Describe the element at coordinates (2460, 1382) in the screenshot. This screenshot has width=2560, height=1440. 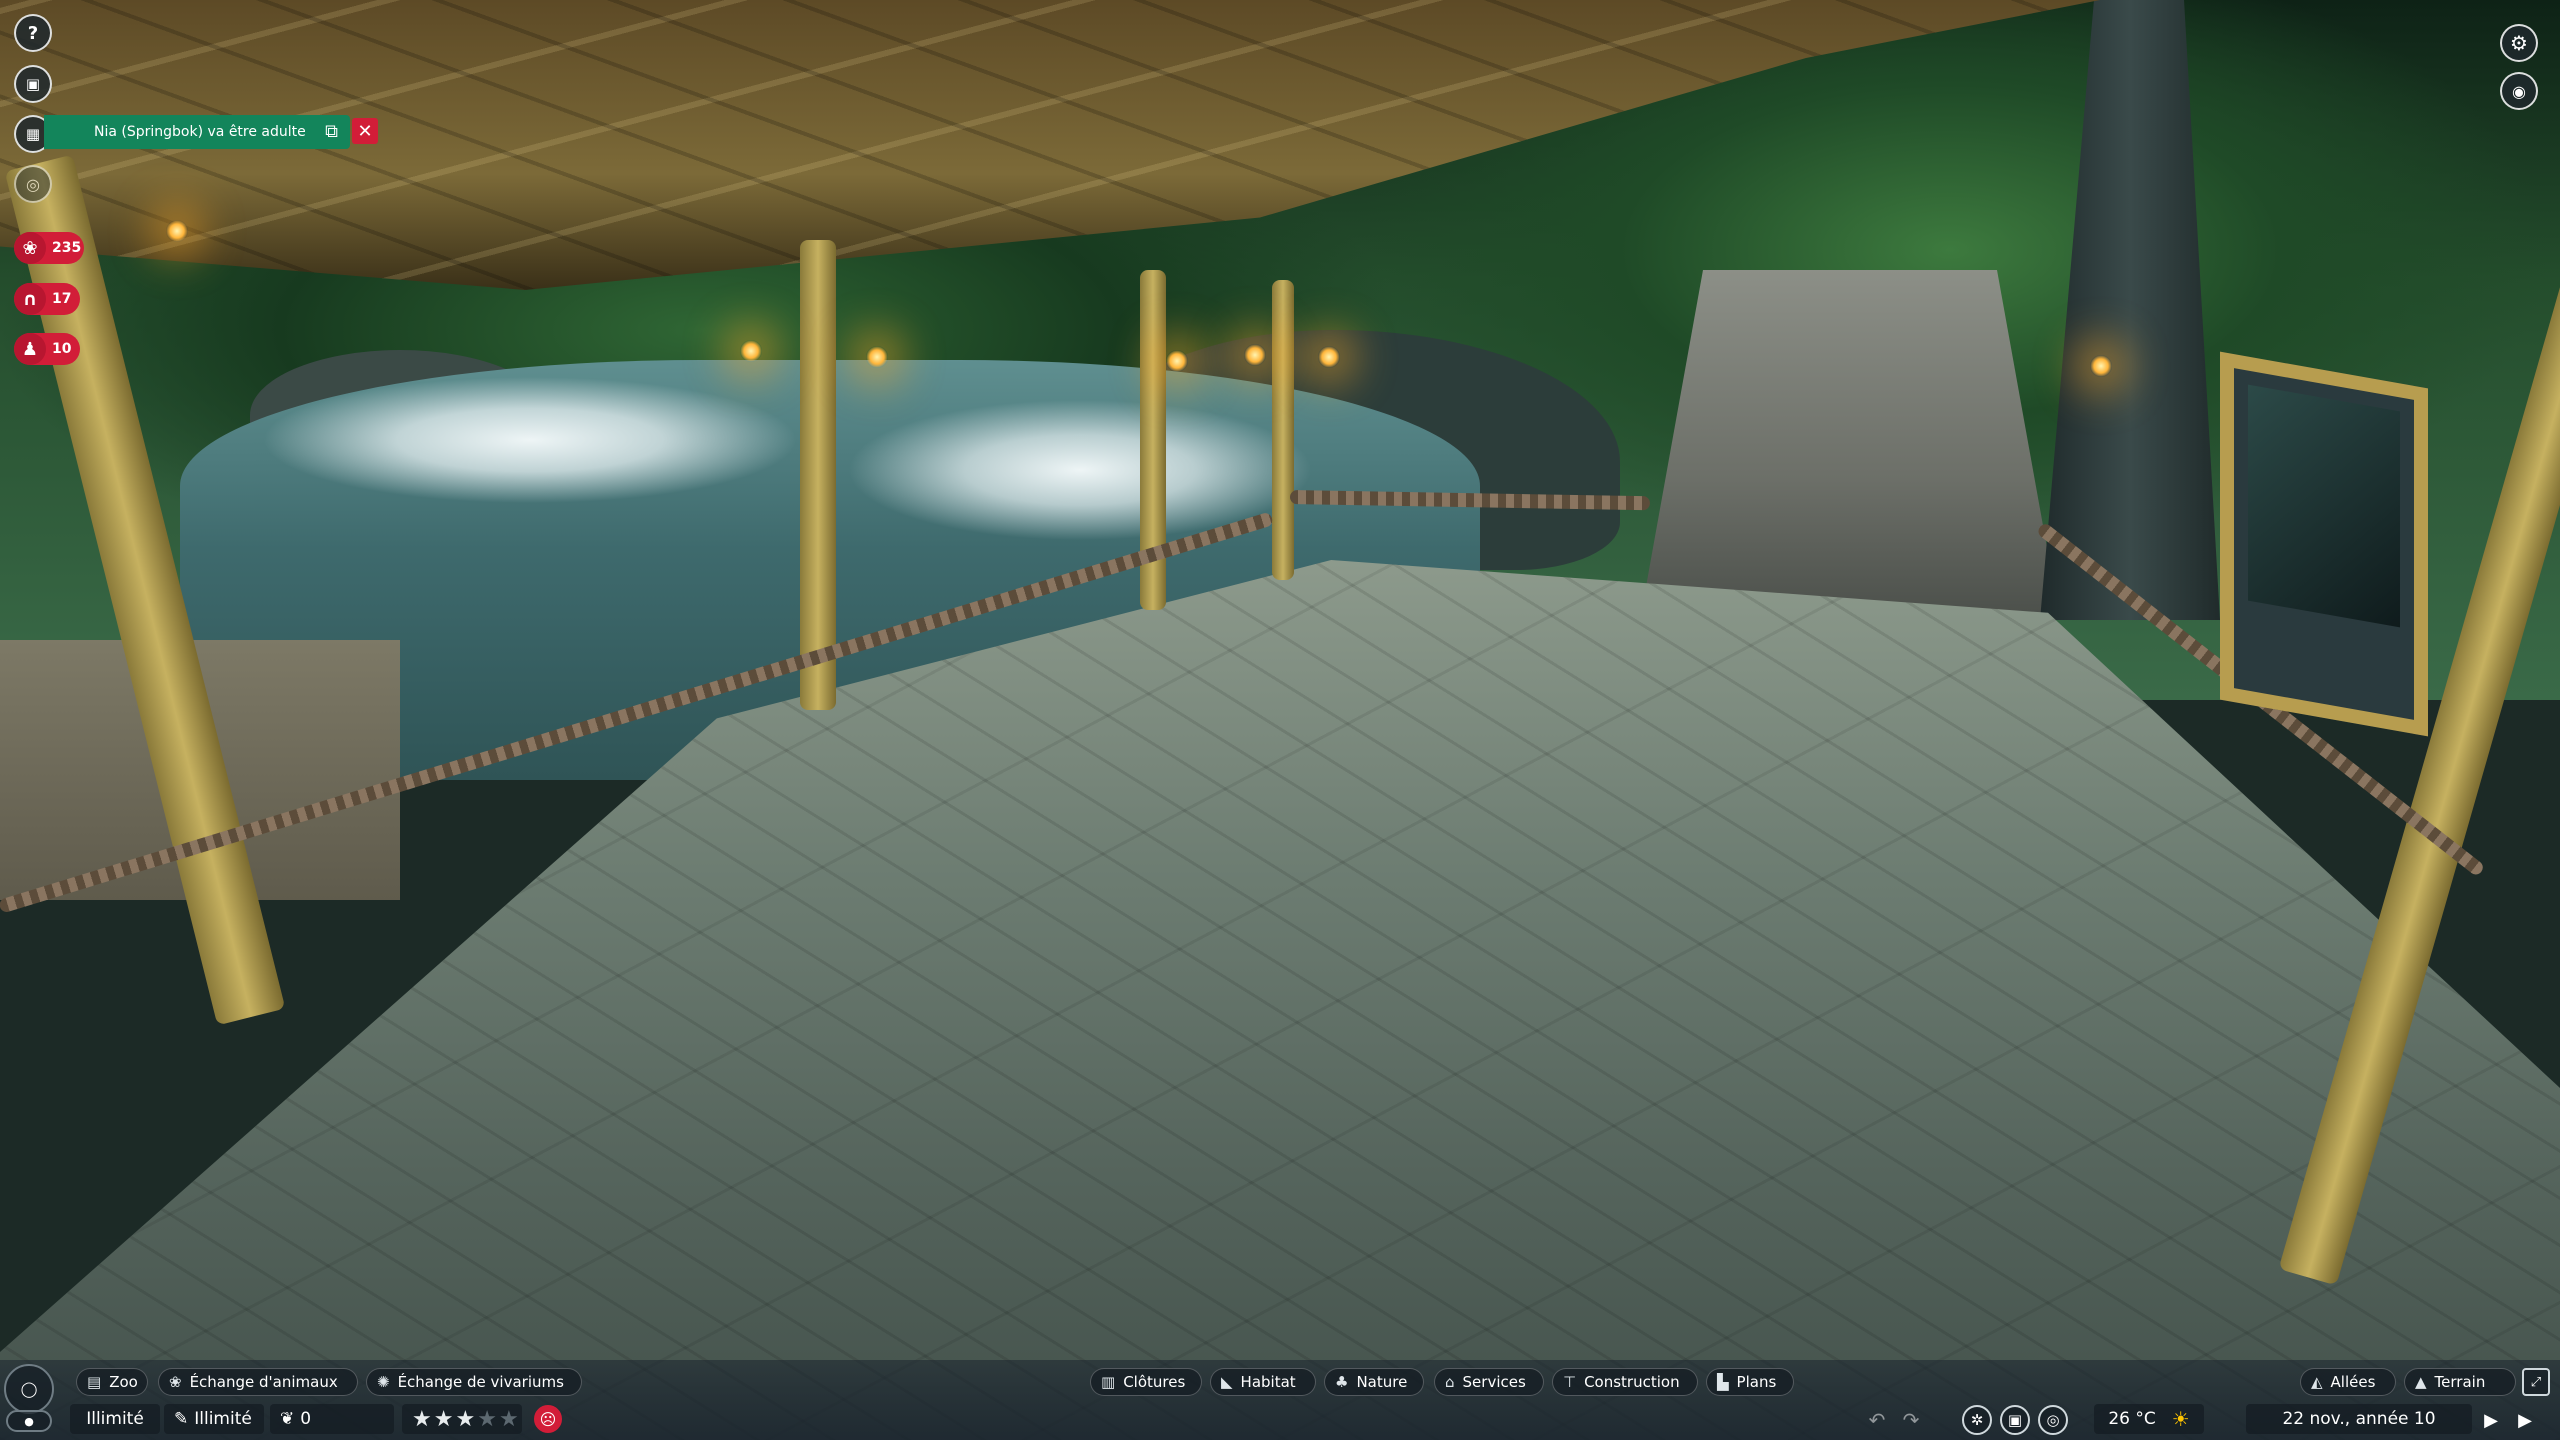
I see `tab-terrain: ▲ Terrain` at that location.